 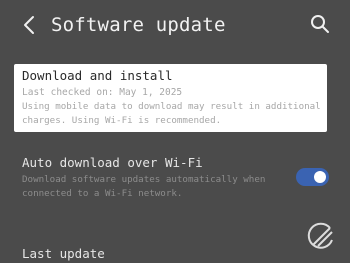 I want to click on back-button, so click(x=29, y=25).